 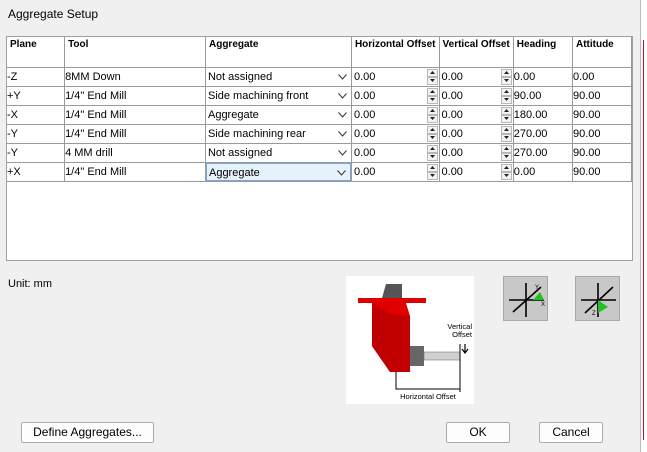 What do you see at coordinates (602, 76) in the screenshot?
I see `attitude-cell: 0.00` at bounding box center [602, 76].